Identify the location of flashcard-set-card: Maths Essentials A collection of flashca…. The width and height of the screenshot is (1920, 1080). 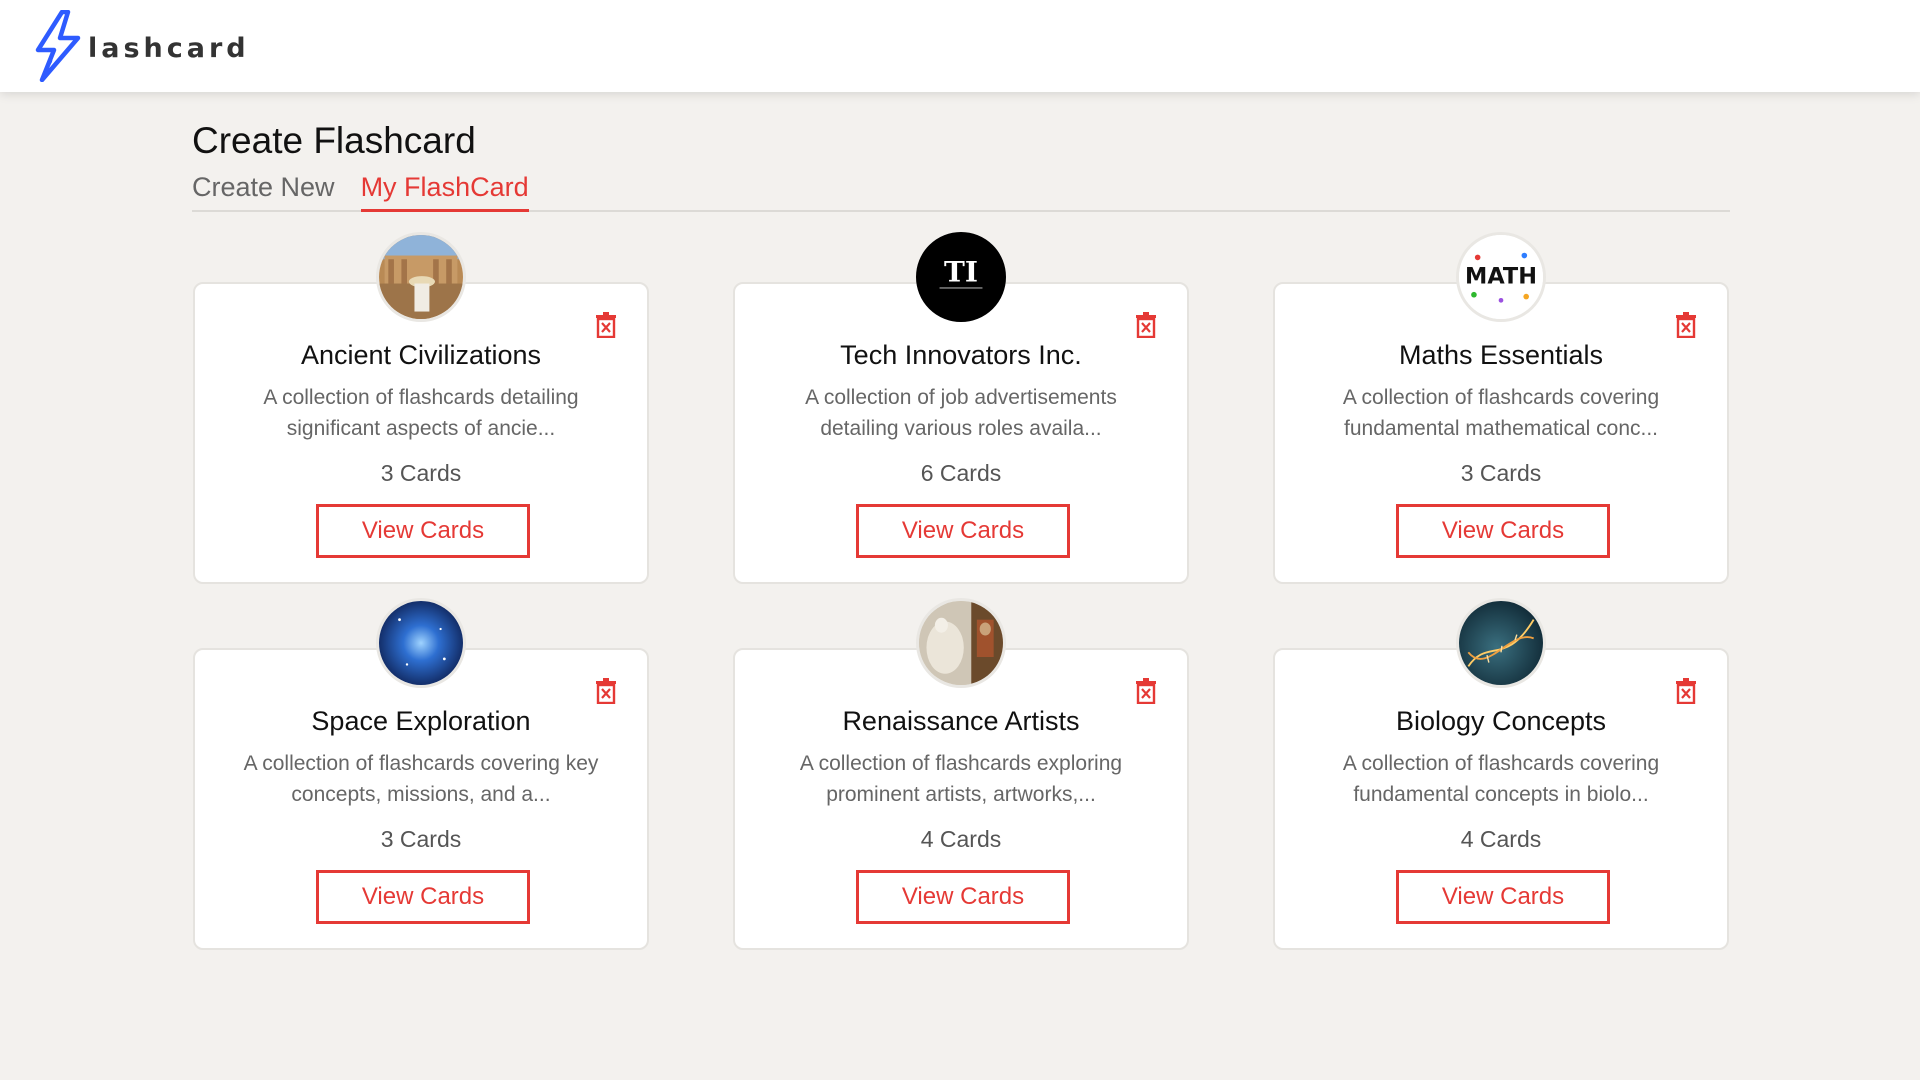
(1501, 433).